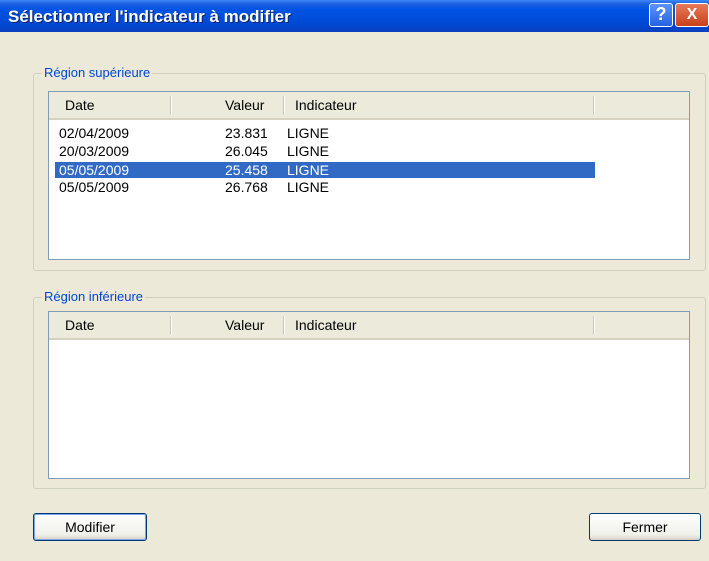 This screenshot has height=561, width=709. Describe the element at coordinates (149, 16) in the screenshot. I see `window-title: Sélectionner l'indicateur à modifier` at that location.